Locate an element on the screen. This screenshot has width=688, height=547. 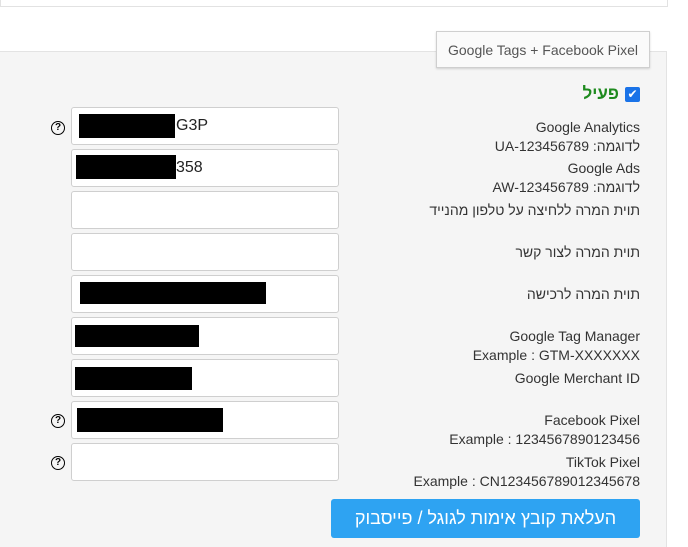
tiktok-pixel-input is located at coordinates (205, 462).